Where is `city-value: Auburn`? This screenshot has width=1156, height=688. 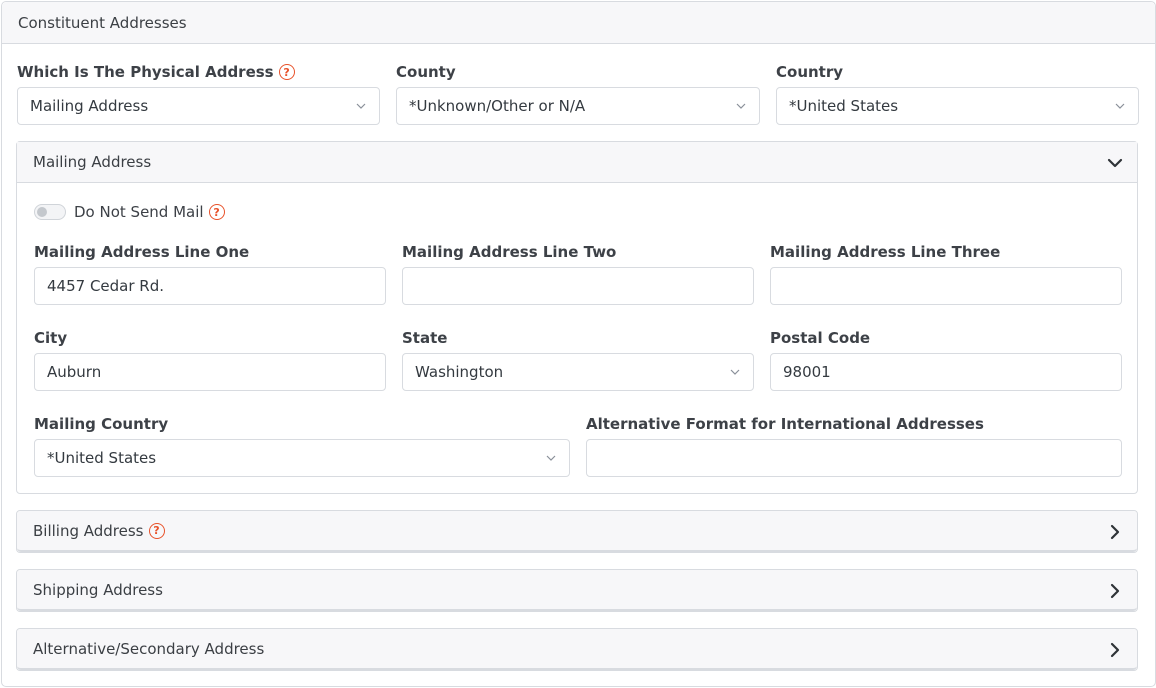
city-value: Auburn is located at coordinates (74, 372).